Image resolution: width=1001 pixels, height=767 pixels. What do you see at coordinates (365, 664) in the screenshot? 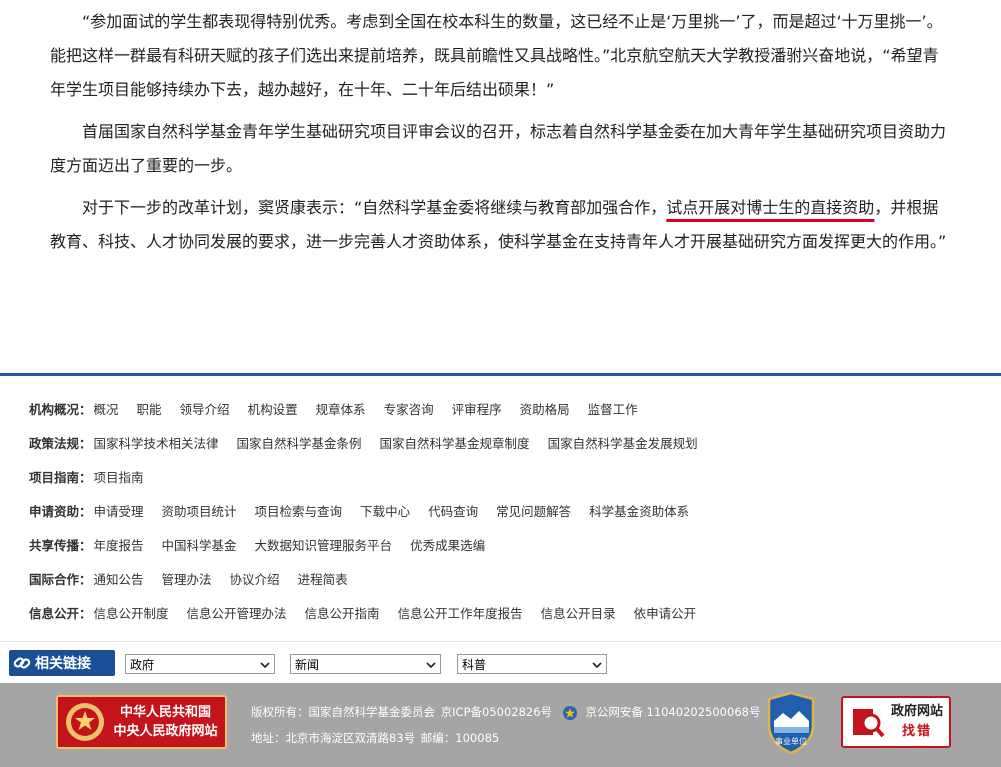
I see `select-news: 新闻` at bounding box center [365, 664].